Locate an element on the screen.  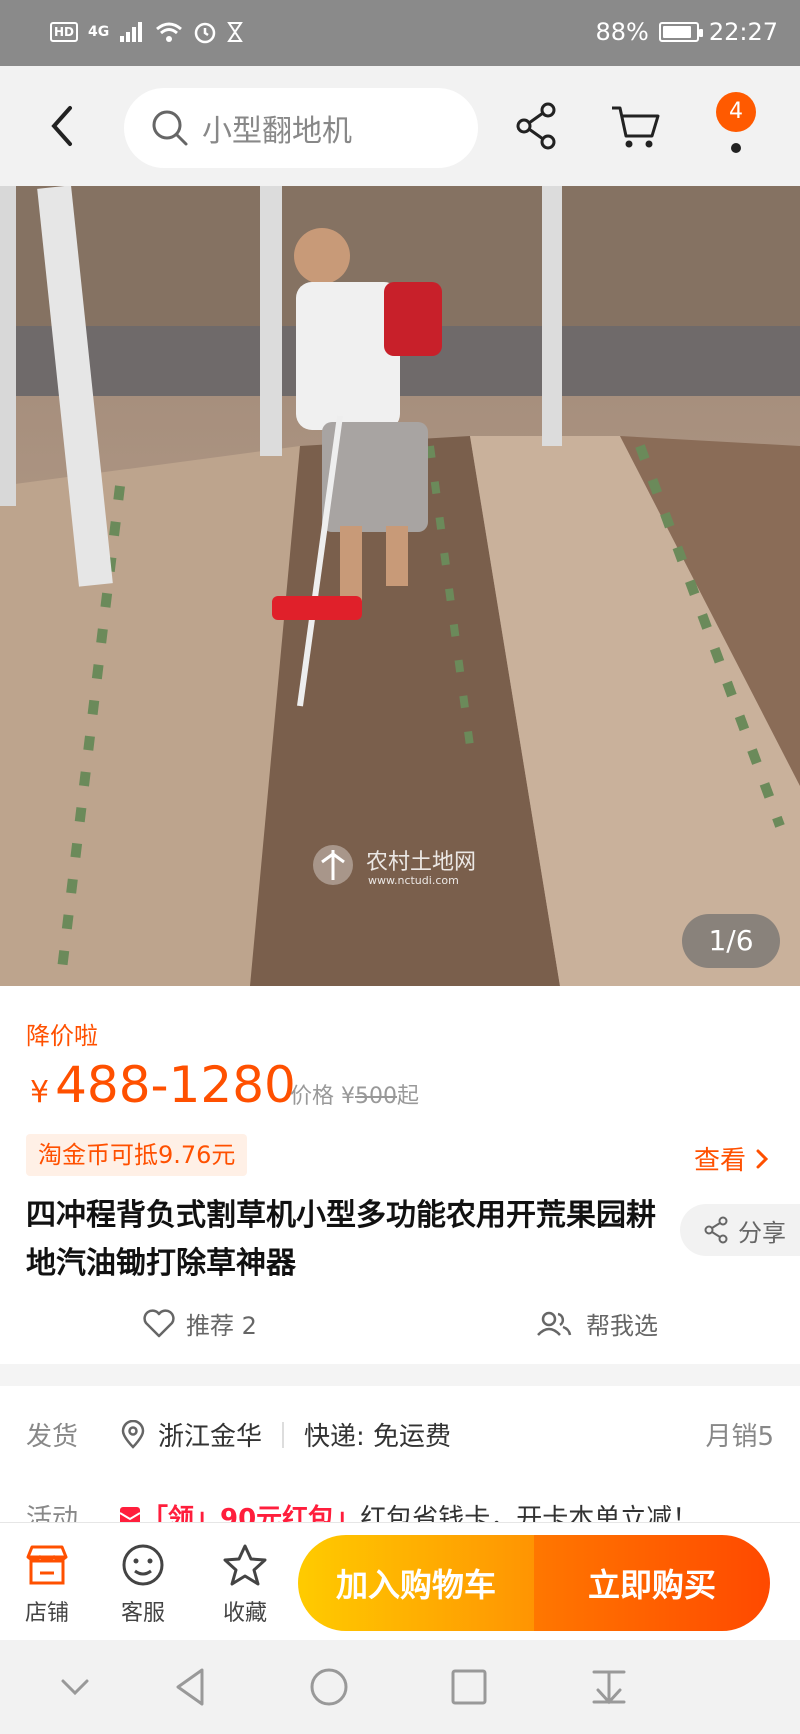
purchase-buttons: 加入购物车 立即购买 is located at coordinates (534, 1583).